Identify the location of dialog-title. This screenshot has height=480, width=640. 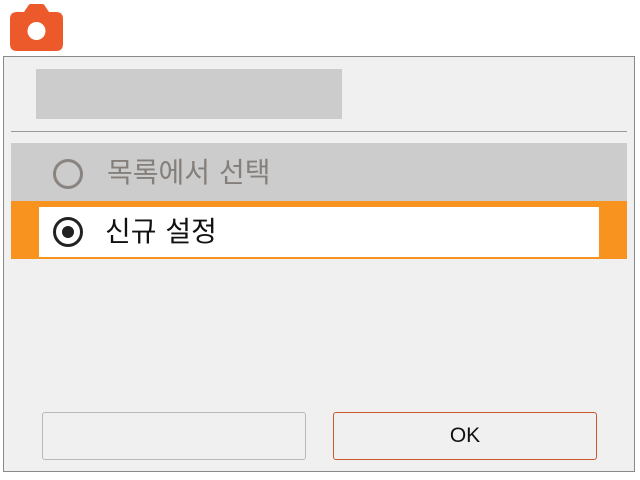
(189, 94).